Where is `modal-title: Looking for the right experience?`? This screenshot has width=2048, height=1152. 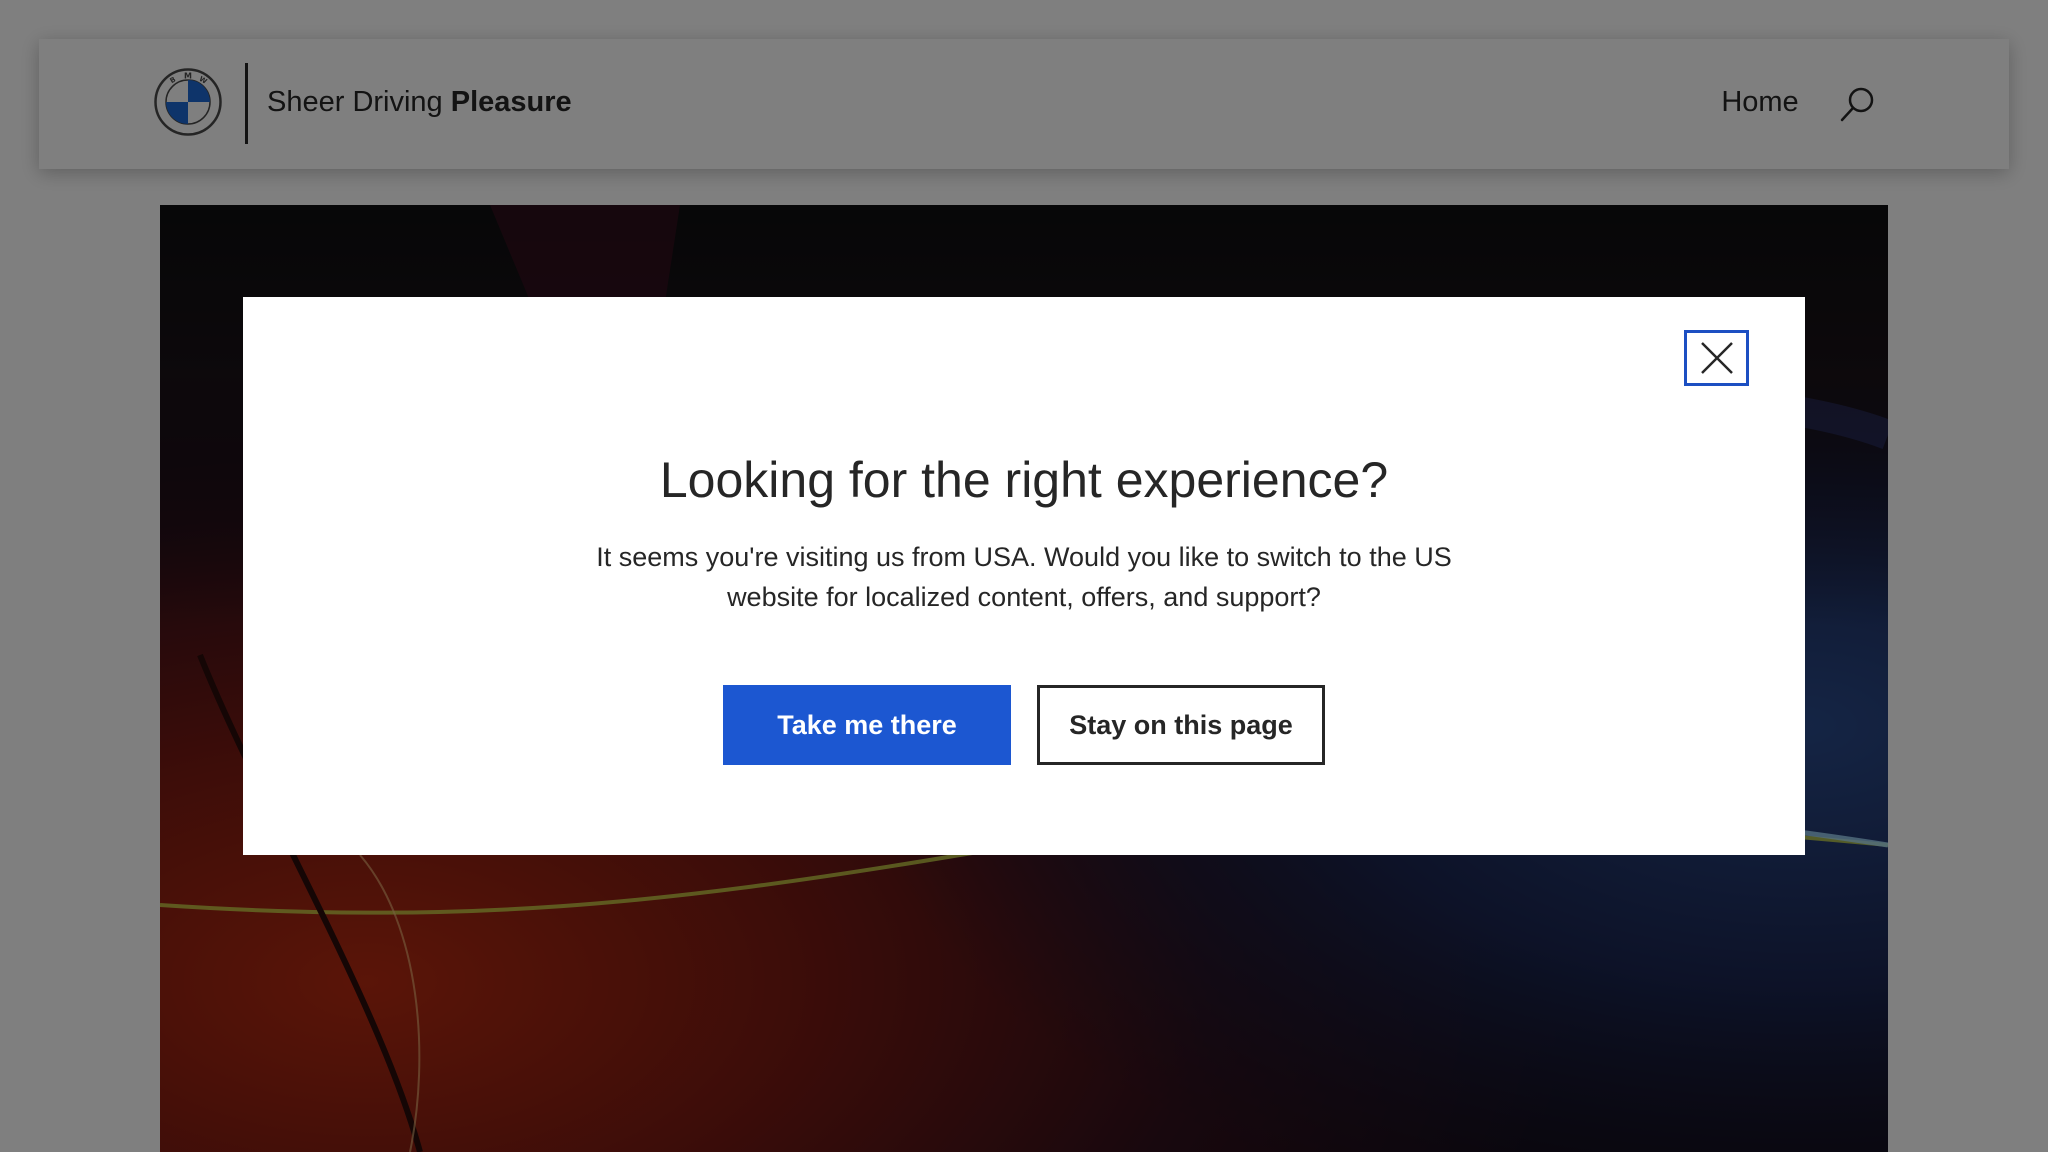
modal-title: Looking for the right experience? is located at coordinates (1024, 480).